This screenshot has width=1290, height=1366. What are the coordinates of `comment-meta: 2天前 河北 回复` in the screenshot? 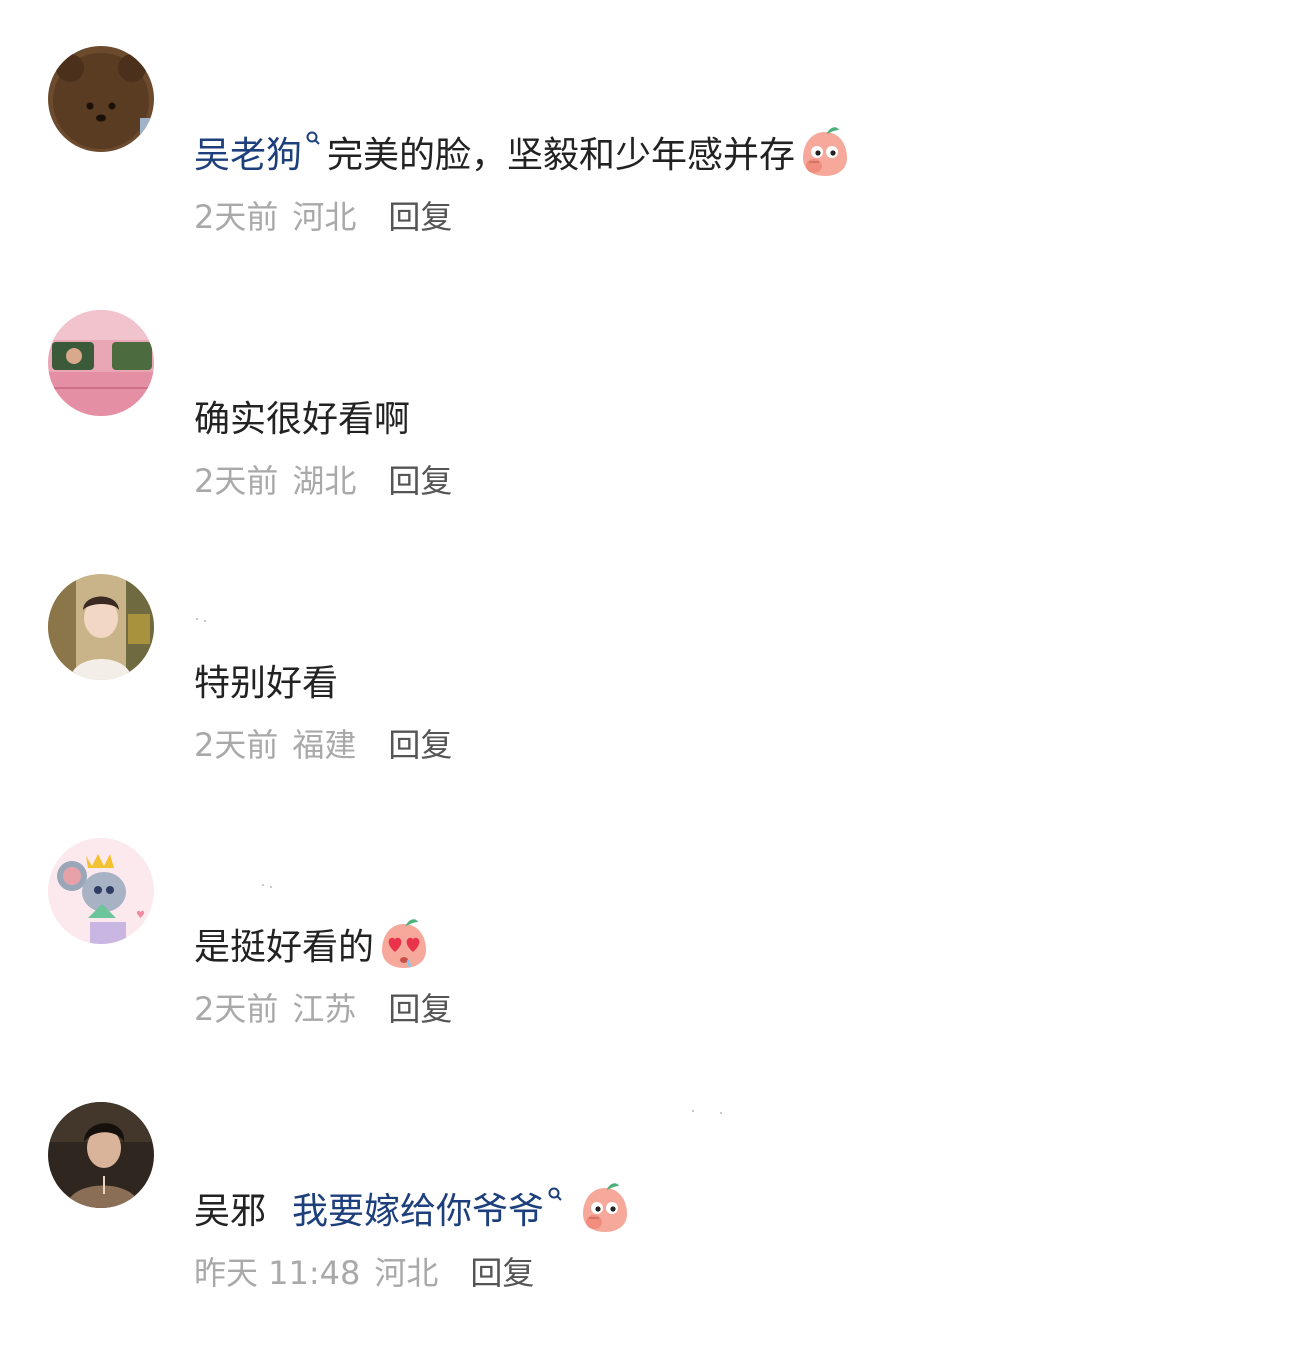 It's located at (323, 215).